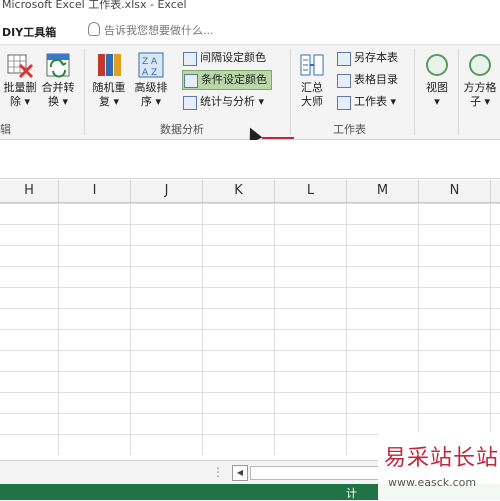 This screenshot has height=501, width=500. Describe the element at coordinates (239, 191) in the screenshot. I see `column-header-k: K` at that location.